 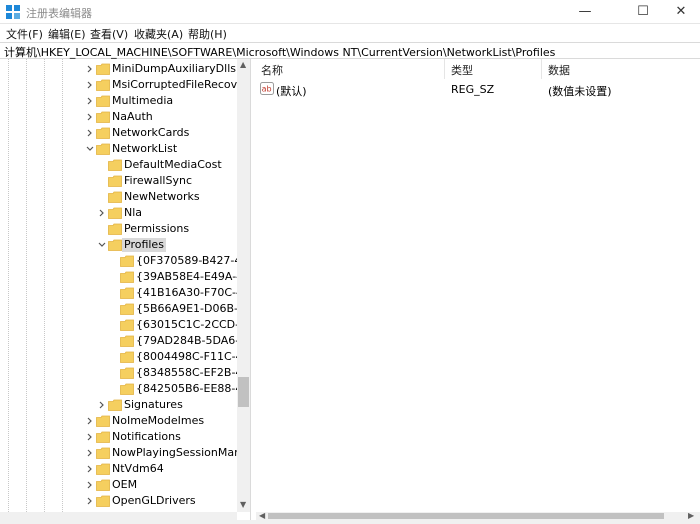 What do you see at coordinates (193, 340) in the screenshot?
I see `tree-item-label: {79AD284B-5DA6-46E` at bounding box center [193, 340].